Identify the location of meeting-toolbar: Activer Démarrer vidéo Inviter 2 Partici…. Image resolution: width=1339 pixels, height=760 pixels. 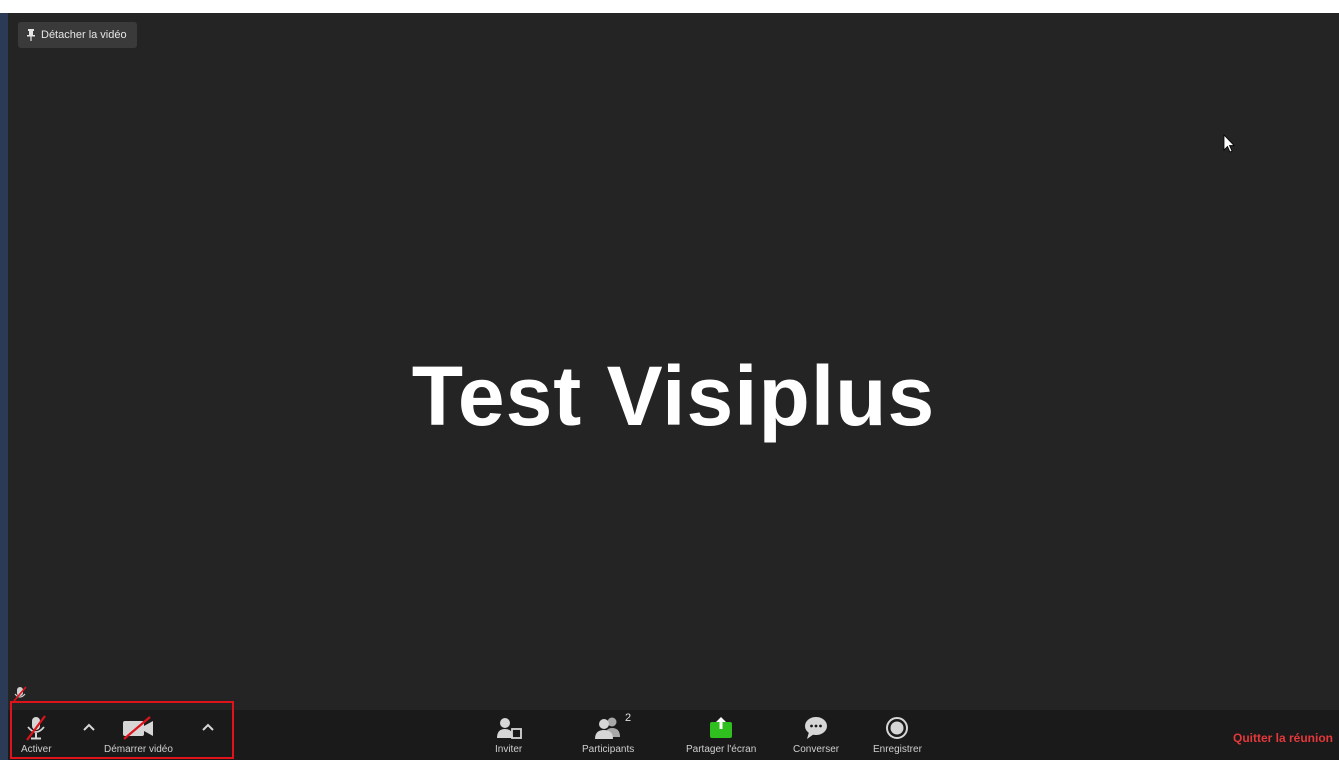
(673, 735).